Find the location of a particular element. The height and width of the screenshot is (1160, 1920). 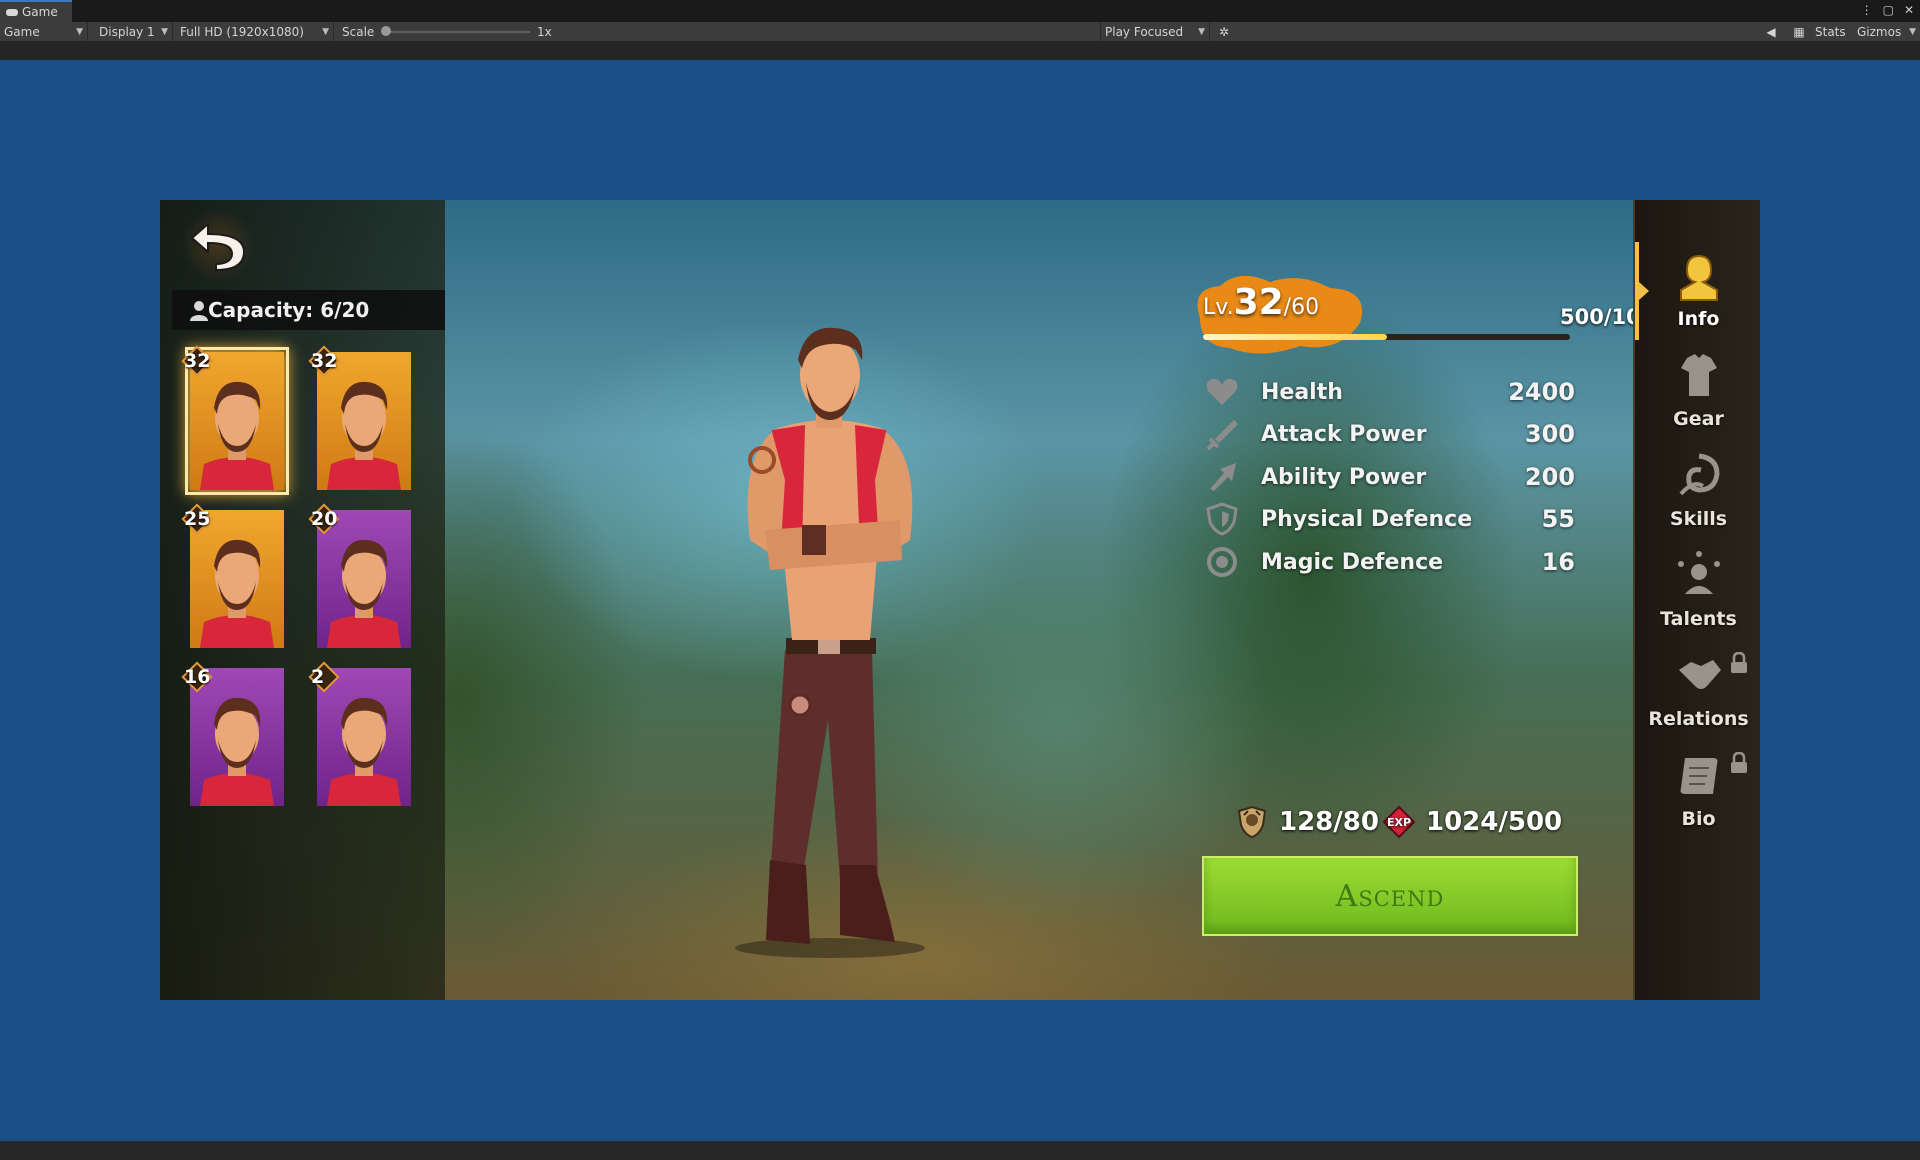

hero-level-badge: 25 is located at coordinates (197, 519).